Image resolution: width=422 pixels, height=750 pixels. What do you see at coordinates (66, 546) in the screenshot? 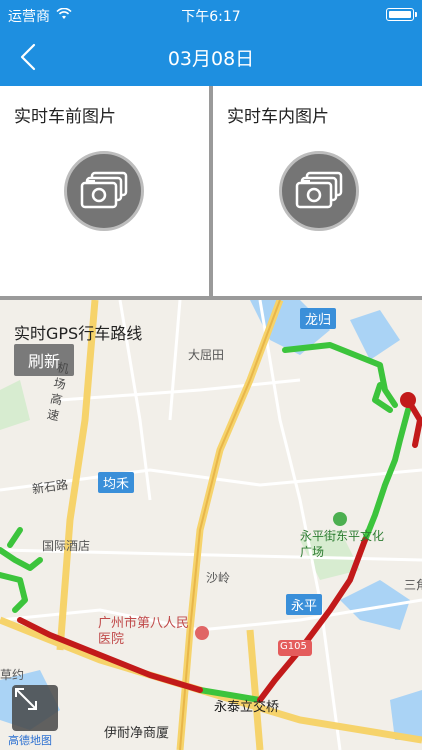
I see `map-label-hotel: 国际酒店` at bounding box center [66, 546].